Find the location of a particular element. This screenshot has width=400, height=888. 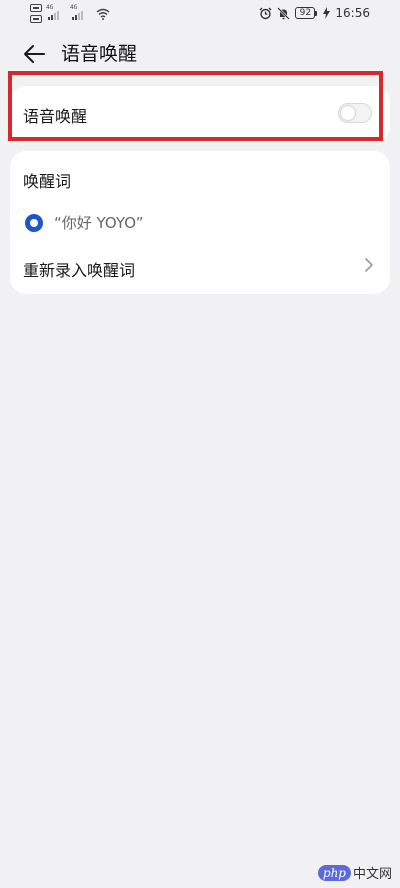

battery-icon: 92 is located at coordinates (306, 13).